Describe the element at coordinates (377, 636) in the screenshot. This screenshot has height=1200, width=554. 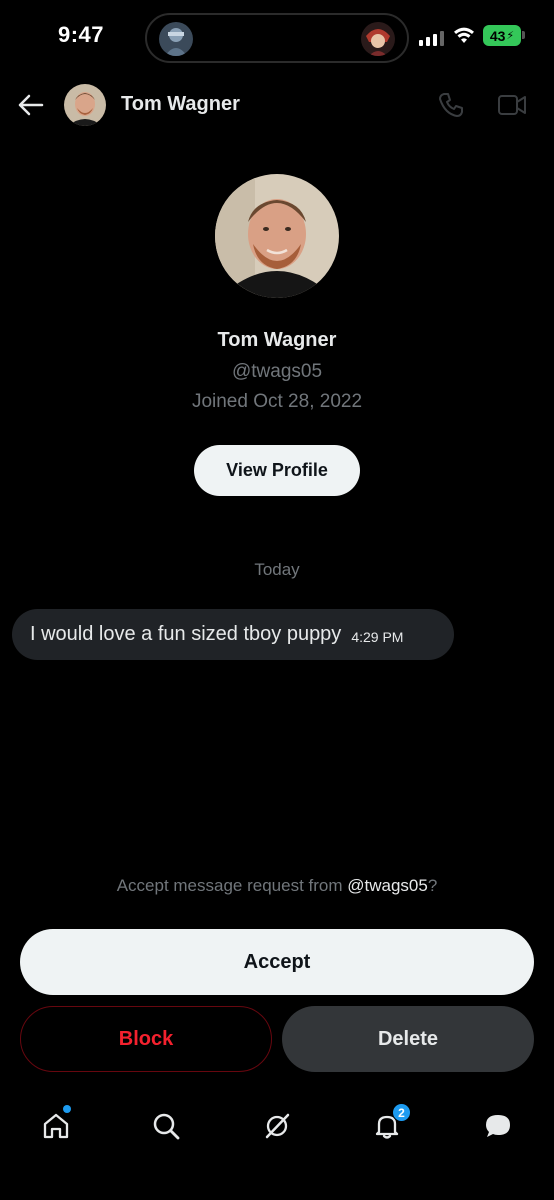
I see `message-timestamp: 4:29 PM` at that location.